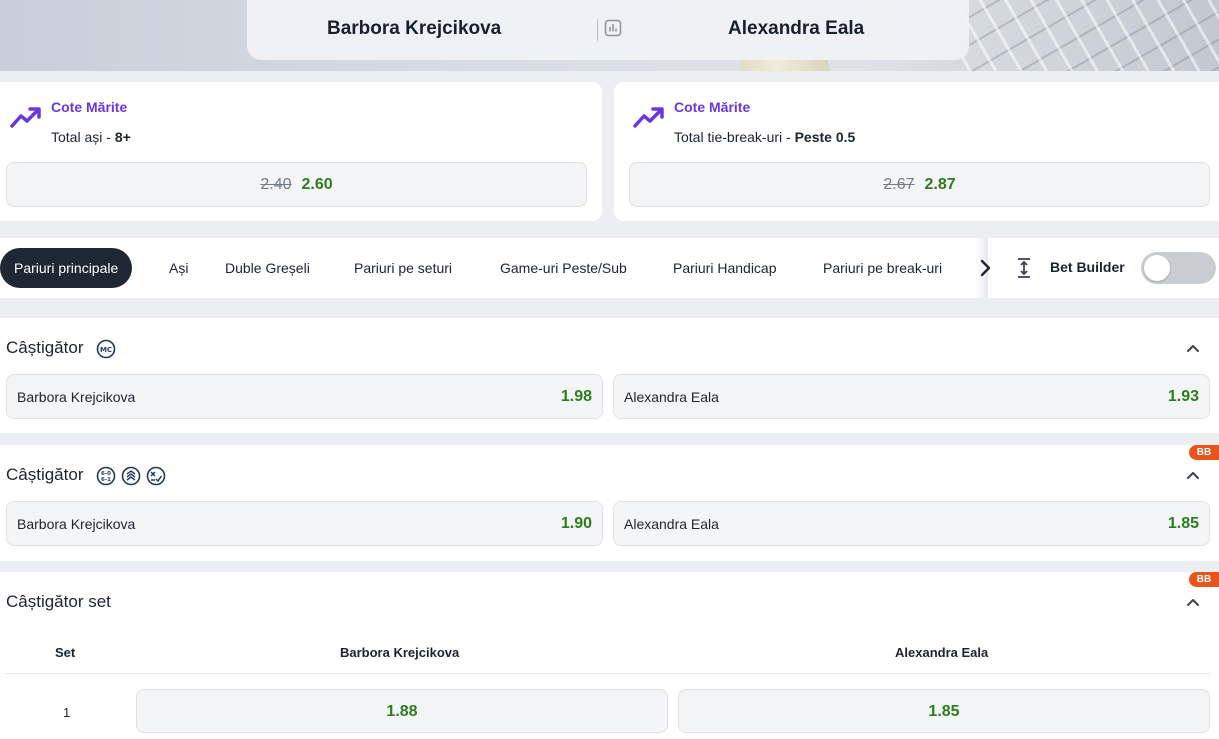  Describe the element at coordinates (576, 523) in the screenshot. I see `selection-odds: 1.90` at that location.